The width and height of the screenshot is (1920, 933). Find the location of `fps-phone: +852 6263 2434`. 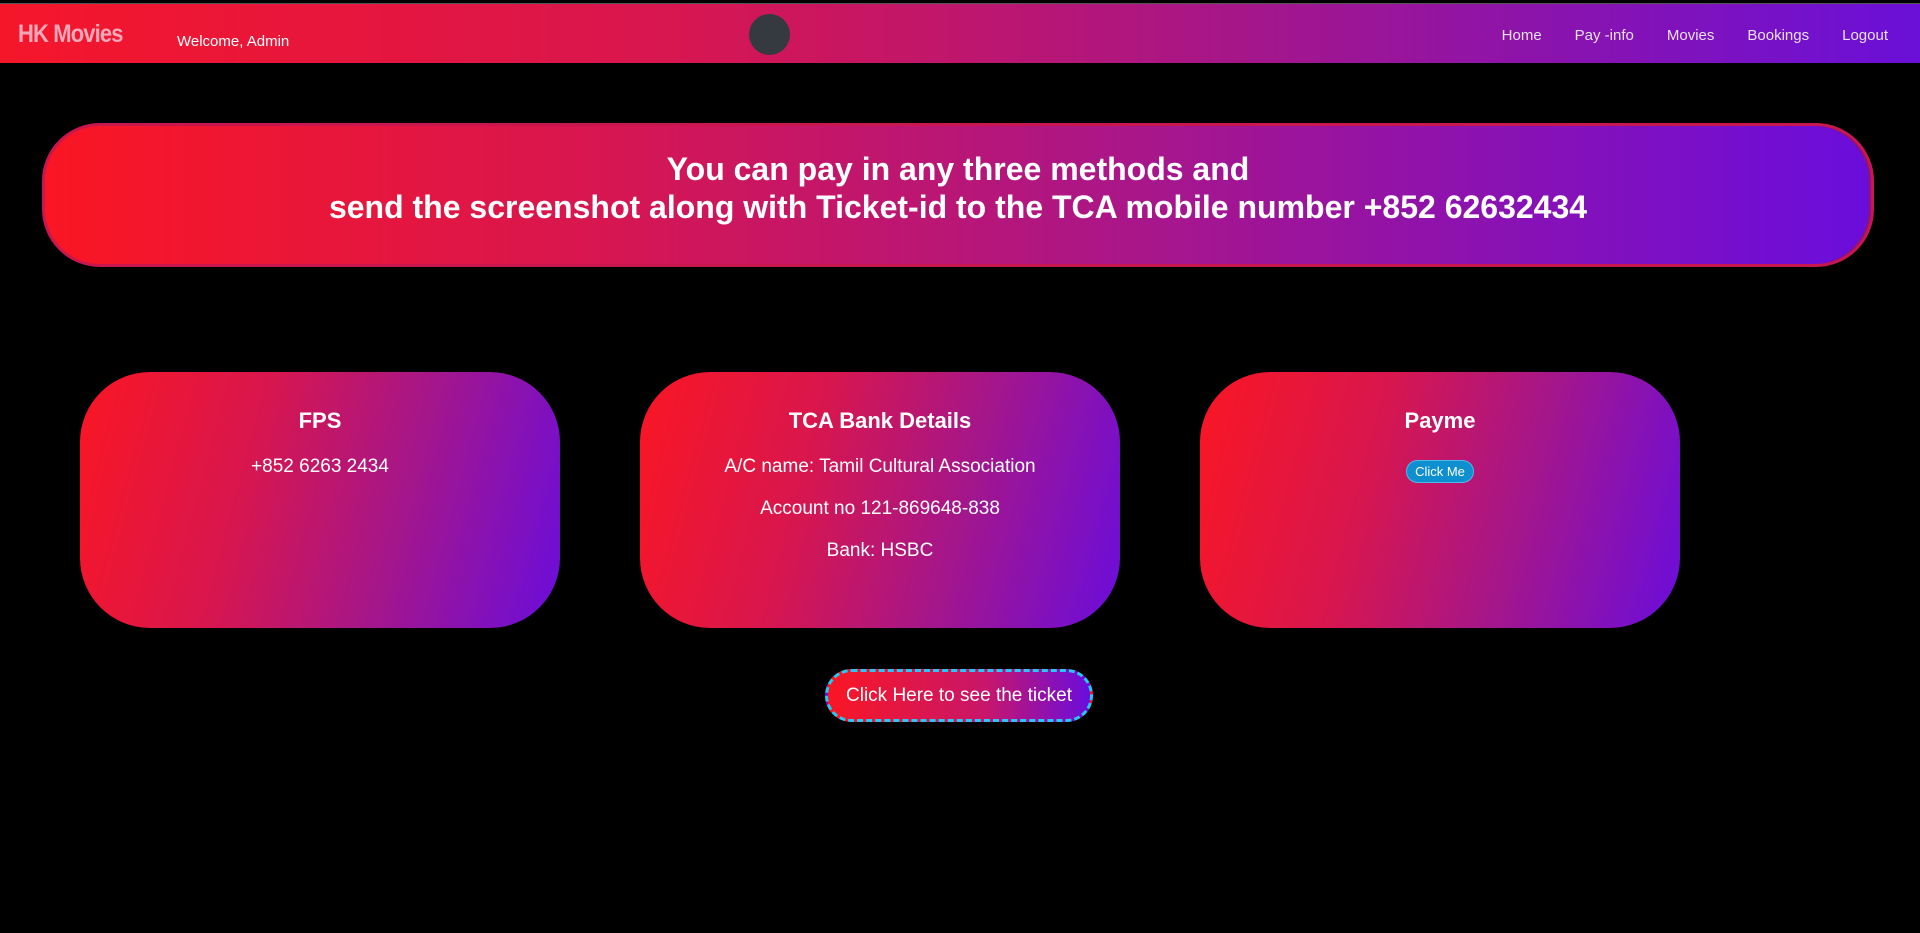

fps-phone: +852 6263 2434 is located at coordinates (320, 466).